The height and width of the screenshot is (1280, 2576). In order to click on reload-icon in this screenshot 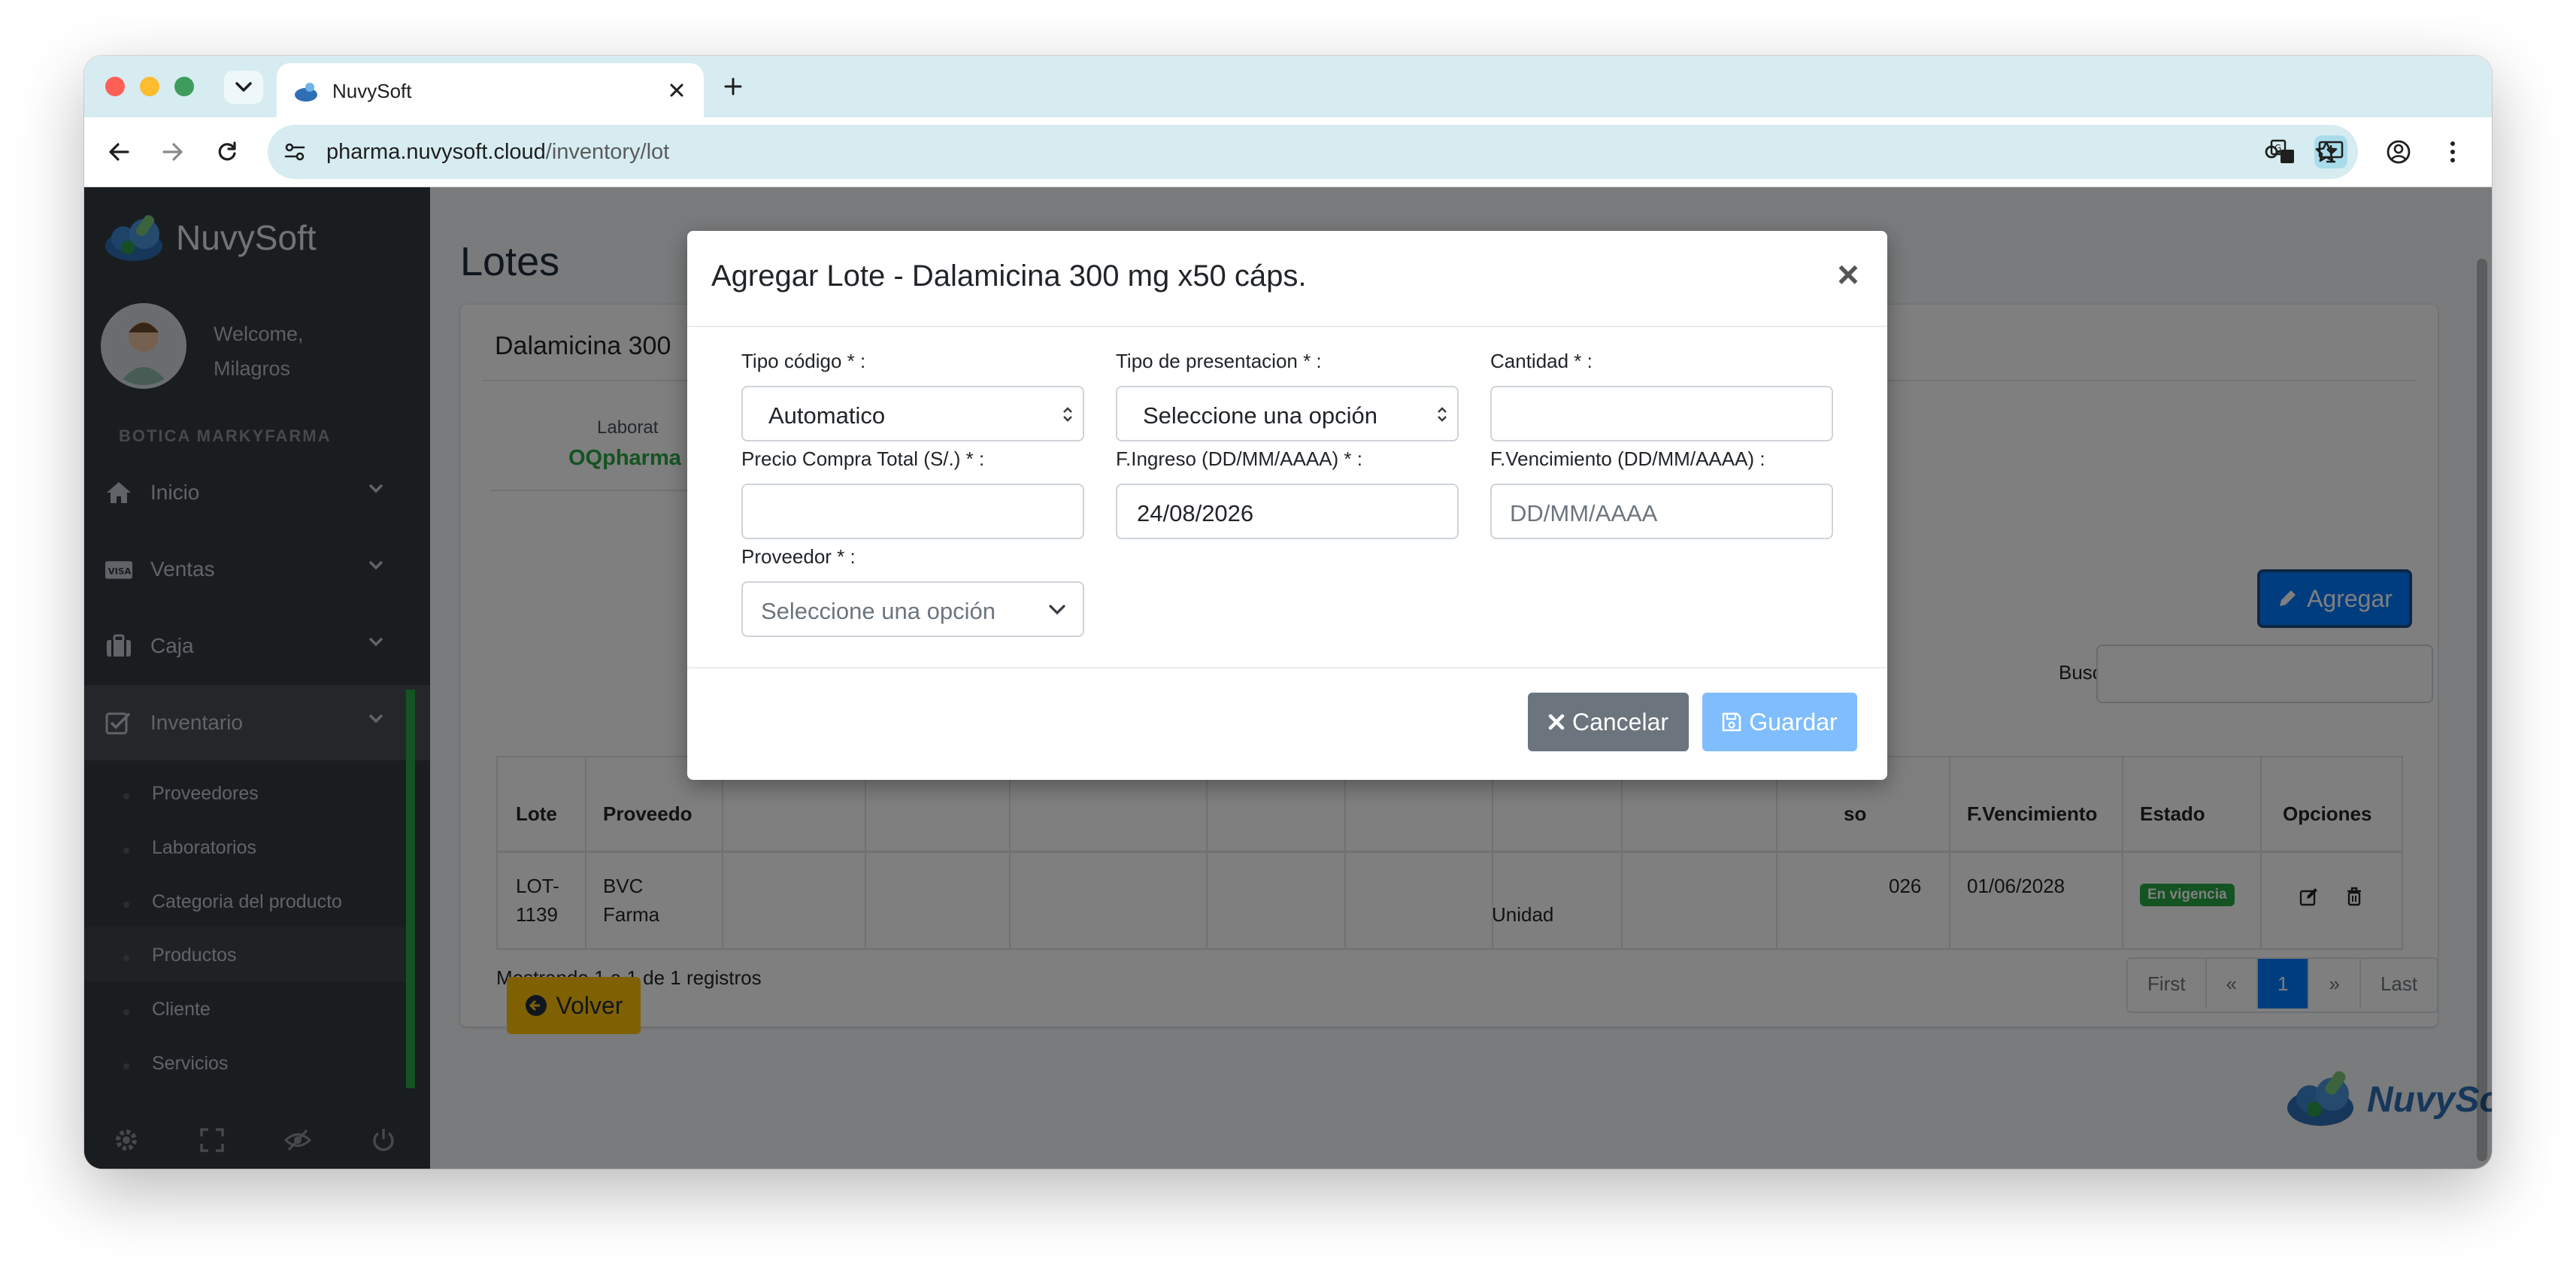, I will do `click(227, 151)`.